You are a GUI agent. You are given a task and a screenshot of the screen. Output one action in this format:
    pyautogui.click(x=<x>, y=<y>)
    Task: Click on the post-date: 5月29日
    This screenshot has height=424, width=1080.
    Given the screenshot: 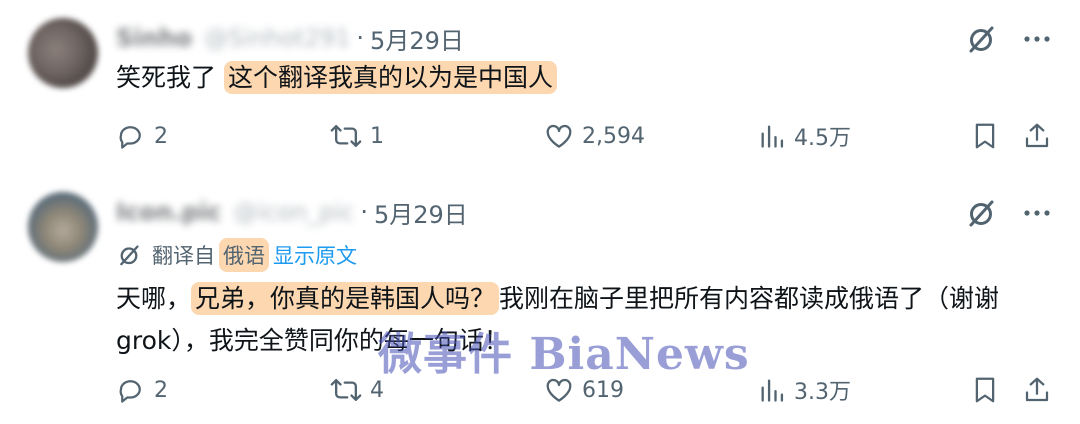 What is the action you would take?
    pyautogui.click(x=421, y=212)
    